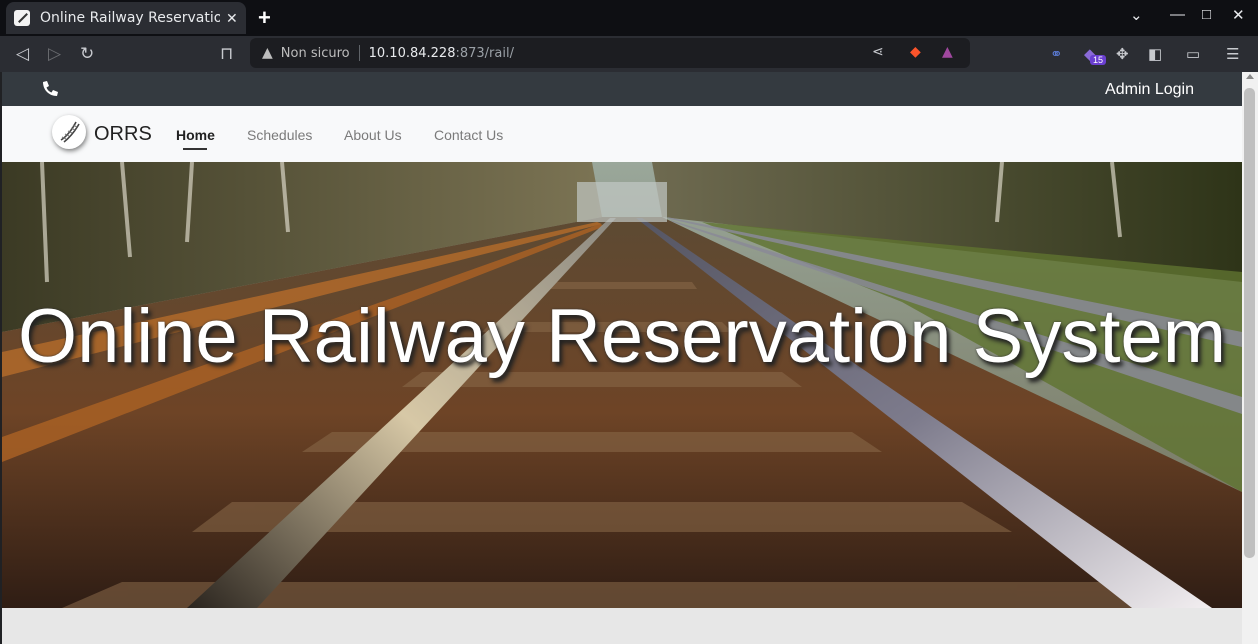 This screenshot has height=644, width=1258. I want to click on scrollbar-thumb, so click(1249, 323).